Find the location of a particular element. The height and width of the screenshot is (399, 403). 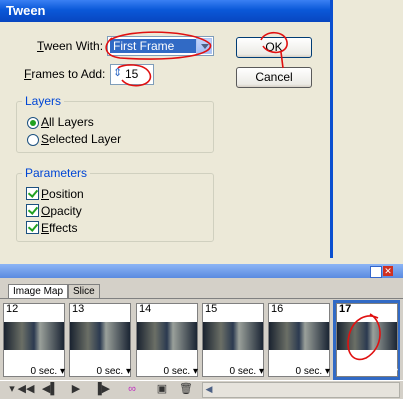

opacity-checkbox is located at coordinates (32, 210).